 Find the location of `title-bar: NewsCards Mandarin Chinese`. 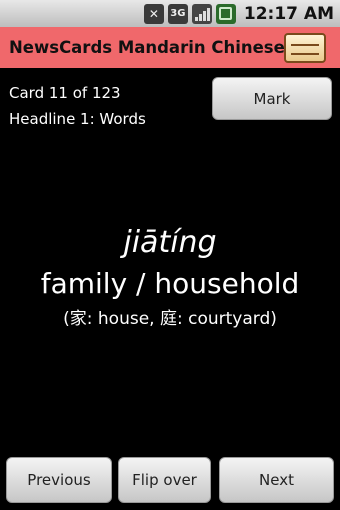

title-bar: NewsCards Mandarin Chinese is located at coordinates (170, 47).